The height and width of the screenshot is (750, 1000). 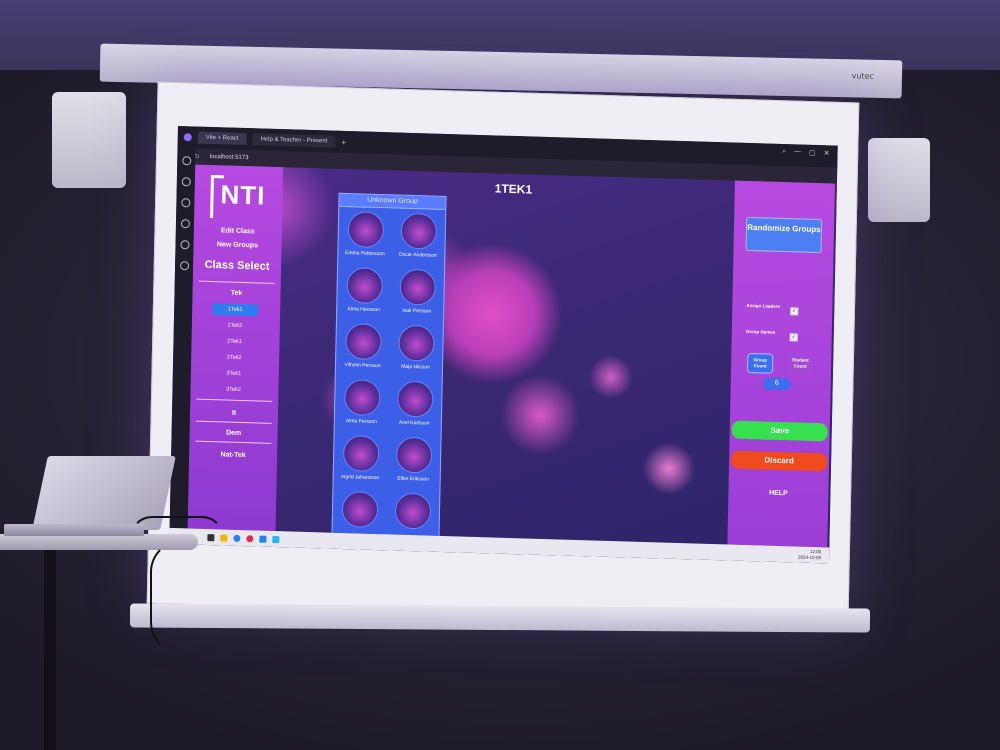 I want to click on group-names-checkbox: ✓, so click(x=793, y=337).